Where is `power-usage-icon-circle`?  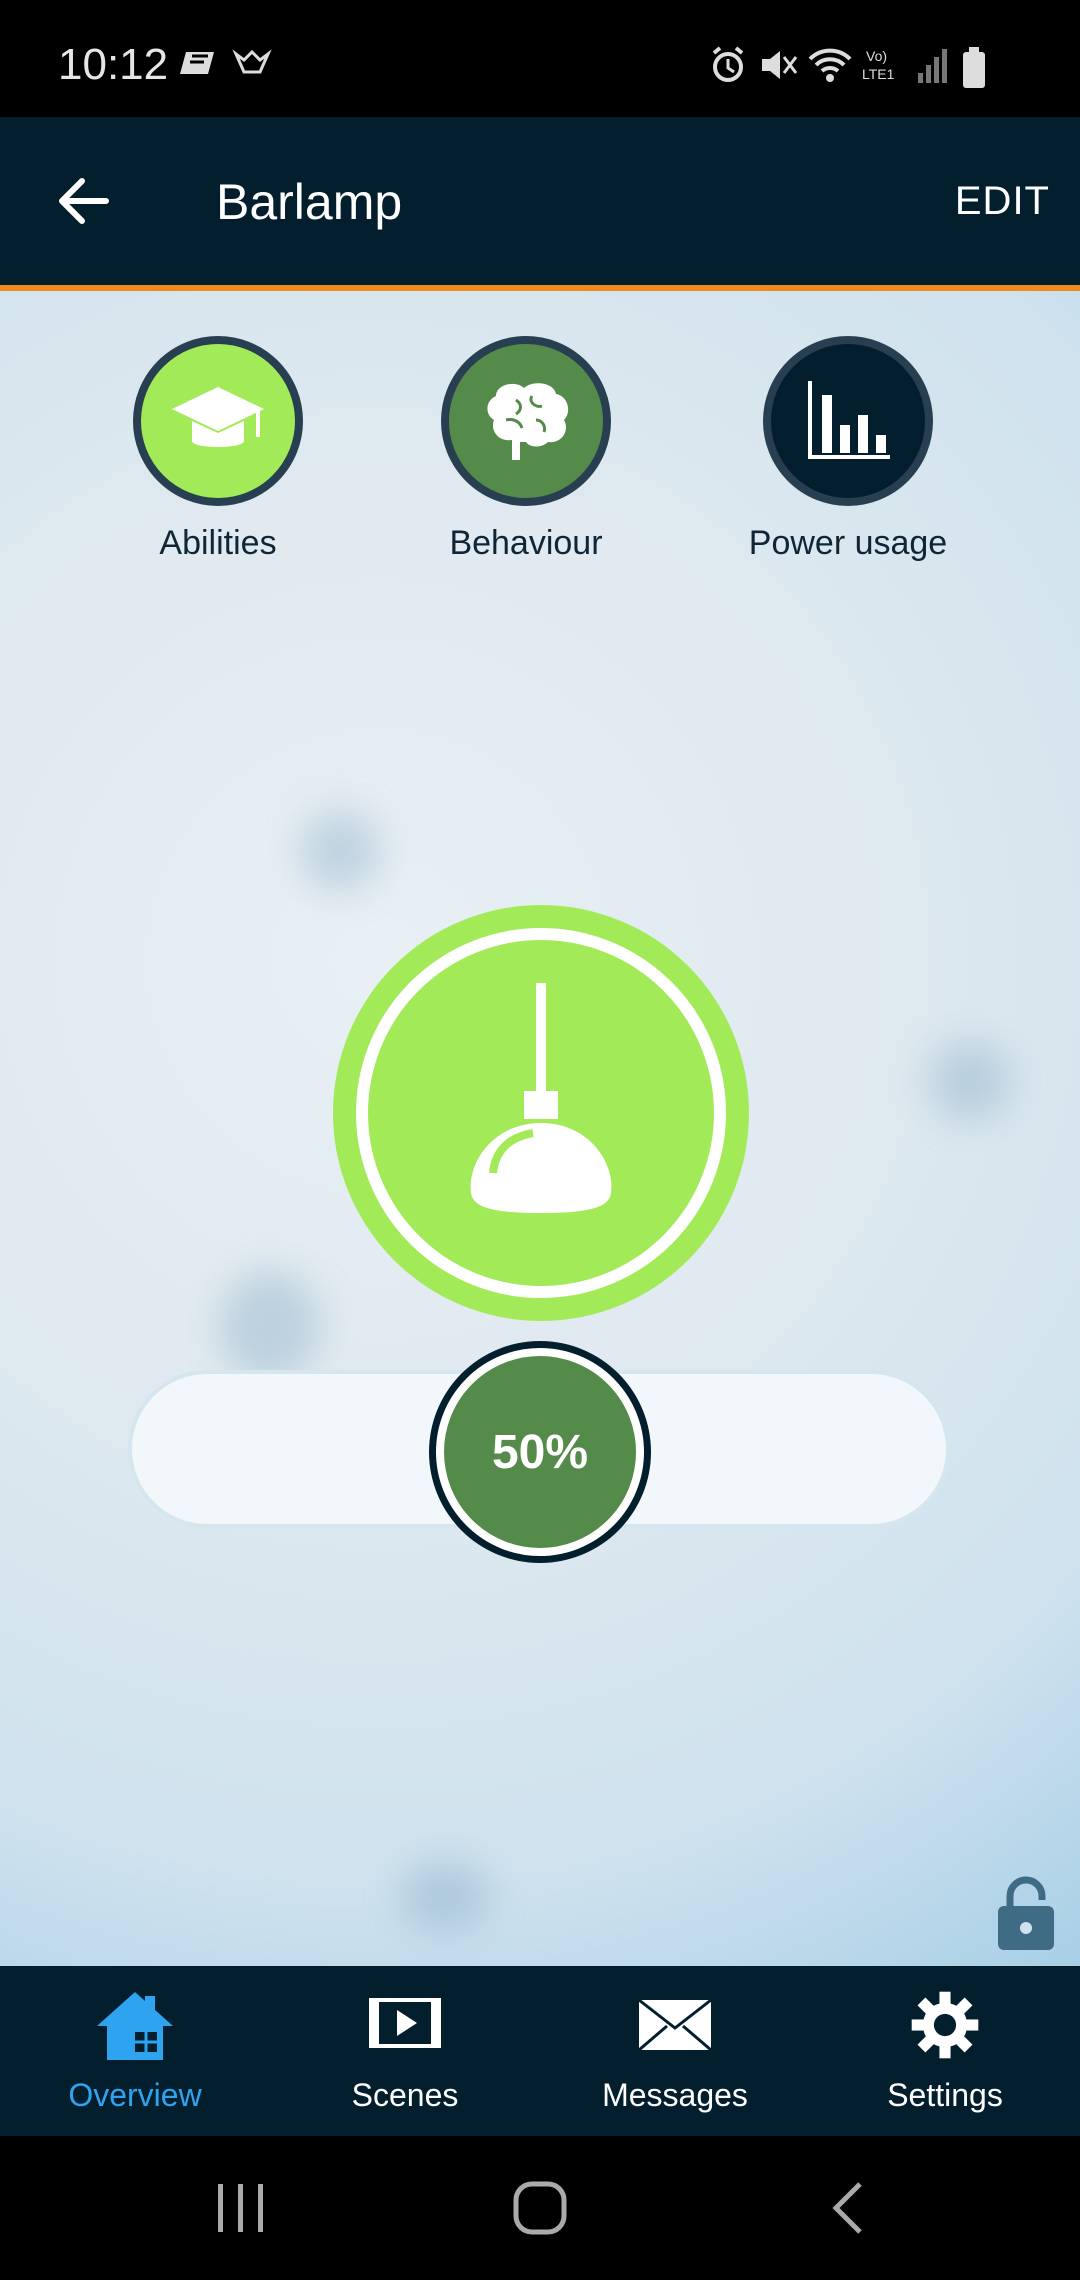
power-usage-icon-circle is located at coordinates (848, 421).